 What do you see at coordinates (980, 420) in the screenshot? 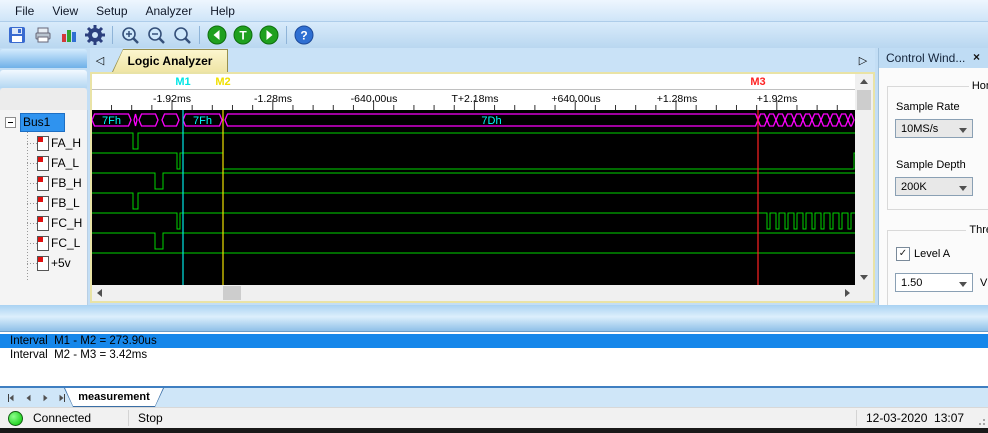
I see `resize-grip` at bounding box center [980, 420].